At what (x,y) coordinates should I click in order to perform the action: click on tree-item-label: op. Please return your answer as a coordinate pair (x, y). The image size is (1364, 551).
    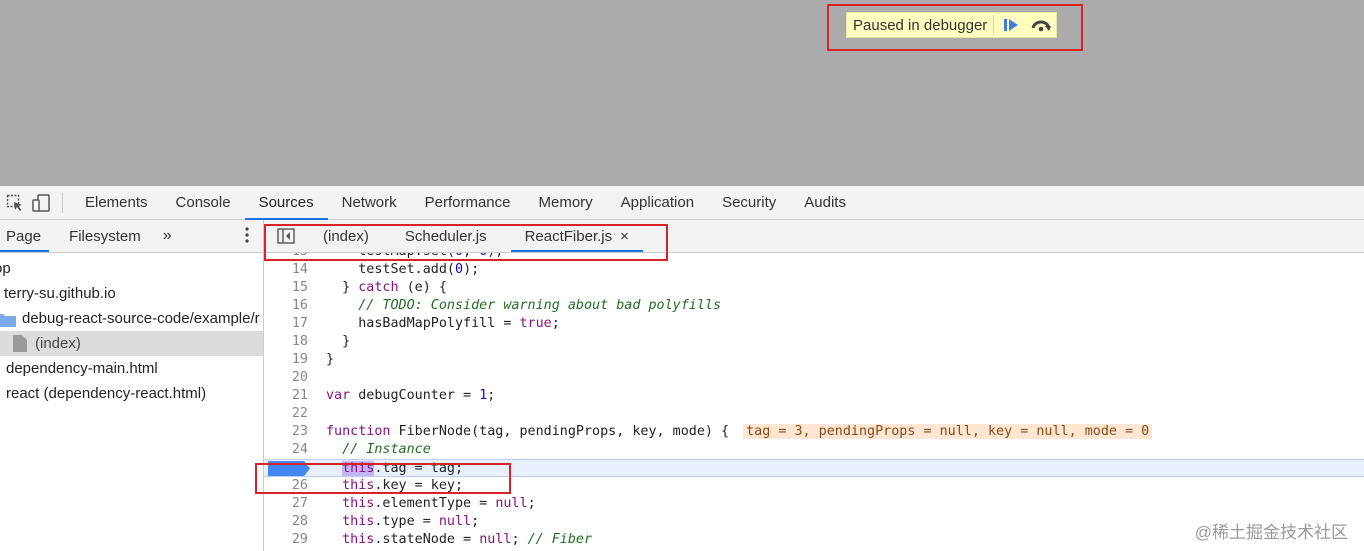
    Looking at the image, I should click on (5, 268).